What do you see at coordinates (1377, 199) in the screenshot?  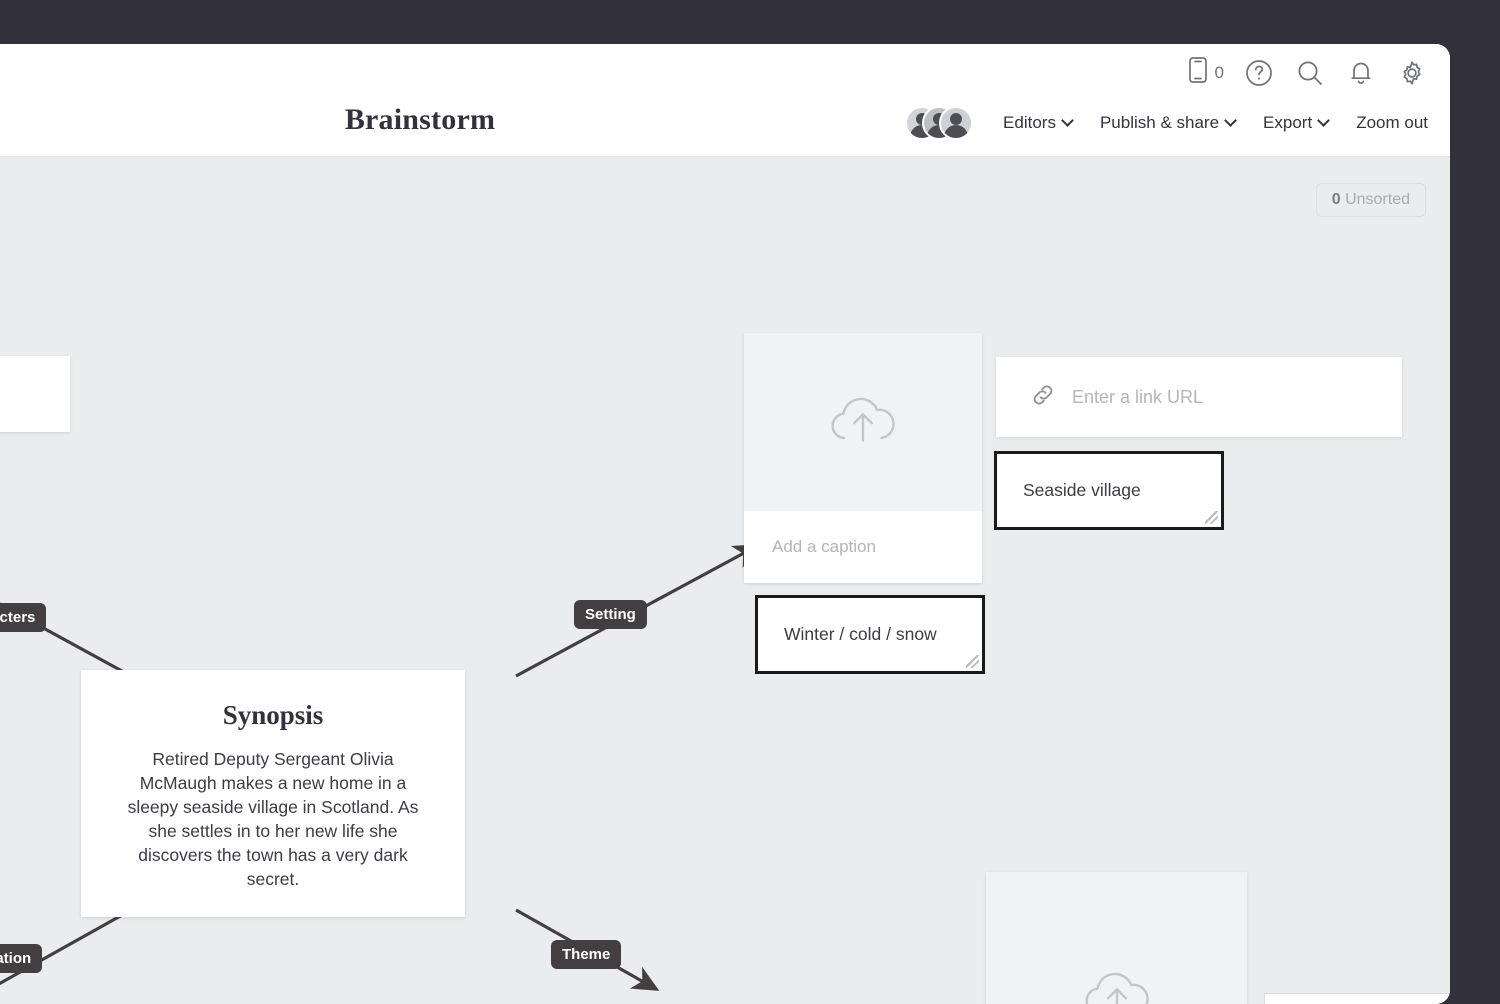 I see `unsorted-label: Unsorted` at bounding box center [1377, 199].